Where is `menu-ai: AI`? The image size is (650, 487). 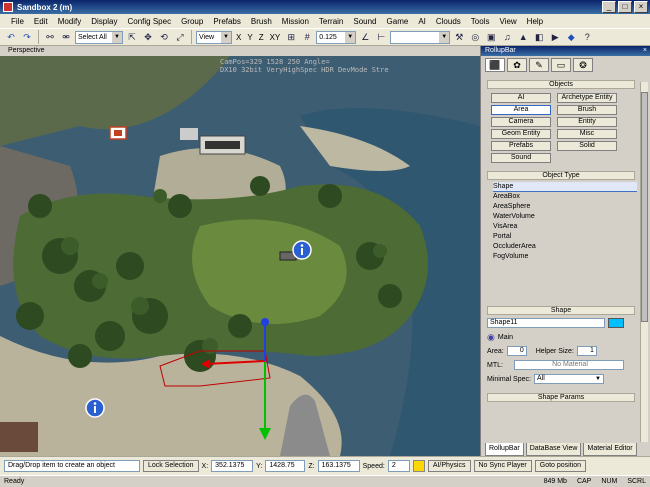
menu-ai: AI is located at coordinates (422, 21).